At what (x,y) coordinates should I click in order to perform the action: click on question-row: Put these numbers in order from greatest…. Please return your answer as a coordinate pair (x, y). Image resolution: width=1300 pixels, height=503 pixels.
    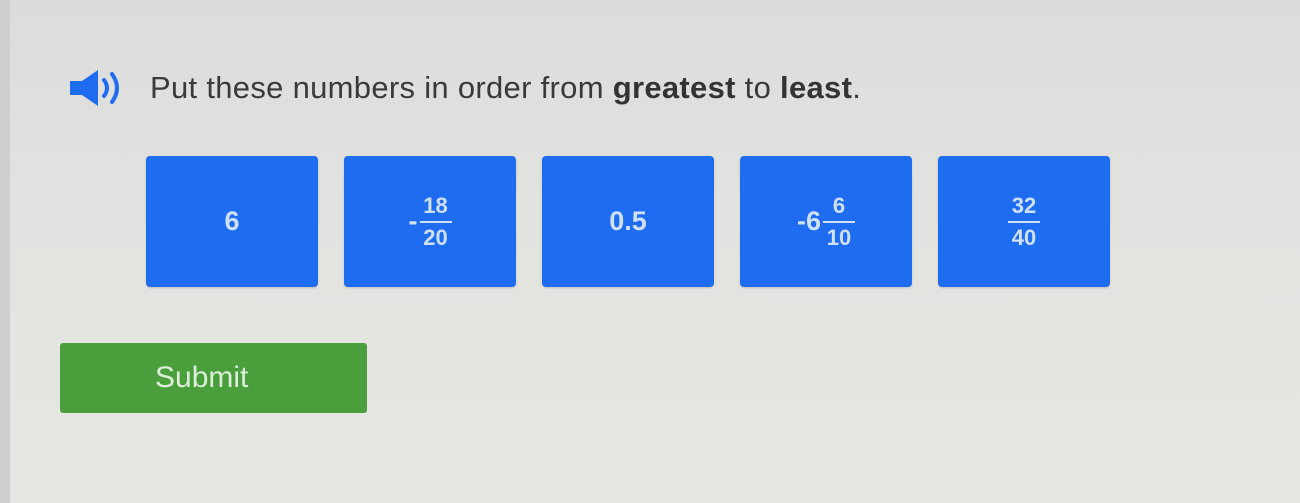
    Looking at the image, I should click on (464, 88).